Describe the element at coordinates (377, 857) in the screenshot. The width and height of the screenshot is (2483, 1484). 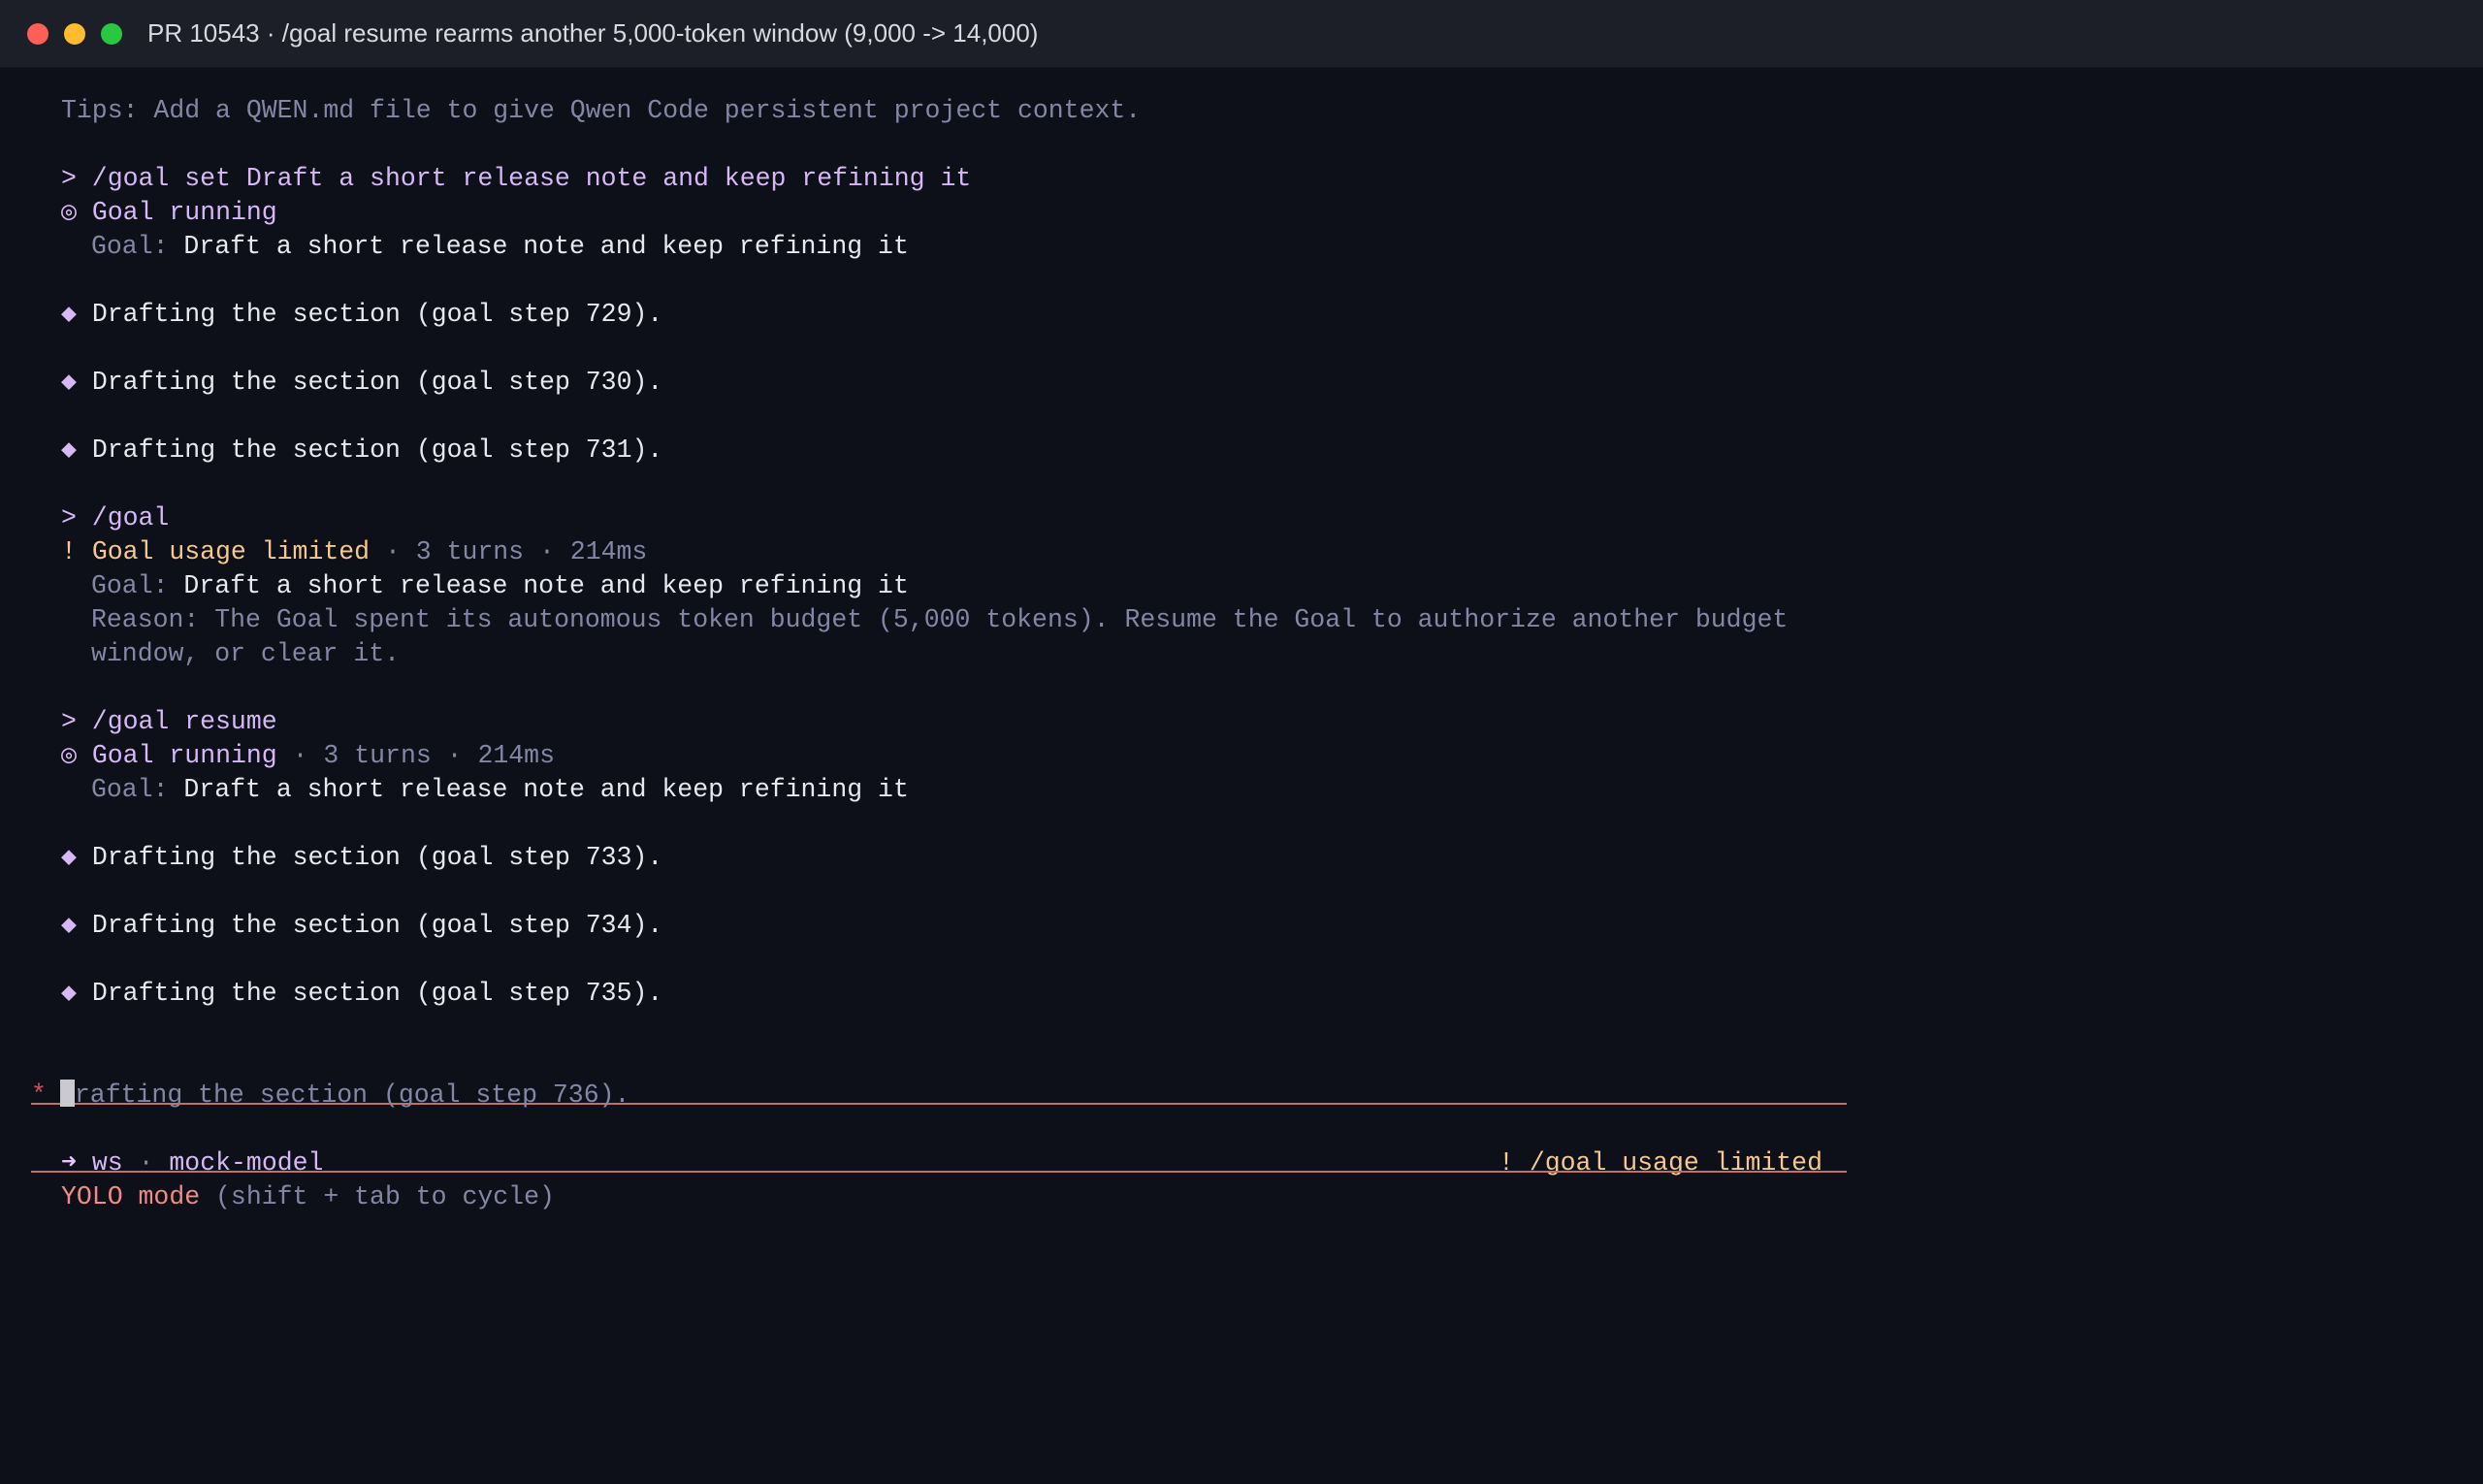
I see `step-text: Drafting the section (goal step 733).` at that location.